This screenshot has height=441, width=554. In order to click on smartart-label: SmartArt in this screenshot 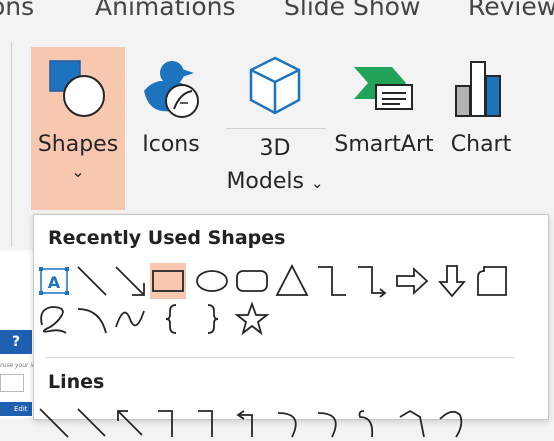, I will do `click(384, 144)`.